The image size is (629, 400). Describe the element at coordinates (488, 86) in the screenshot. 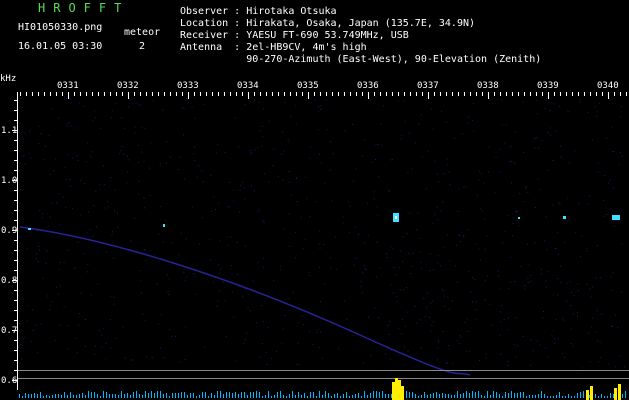

I see `time-tick-label: 0338` at that location.